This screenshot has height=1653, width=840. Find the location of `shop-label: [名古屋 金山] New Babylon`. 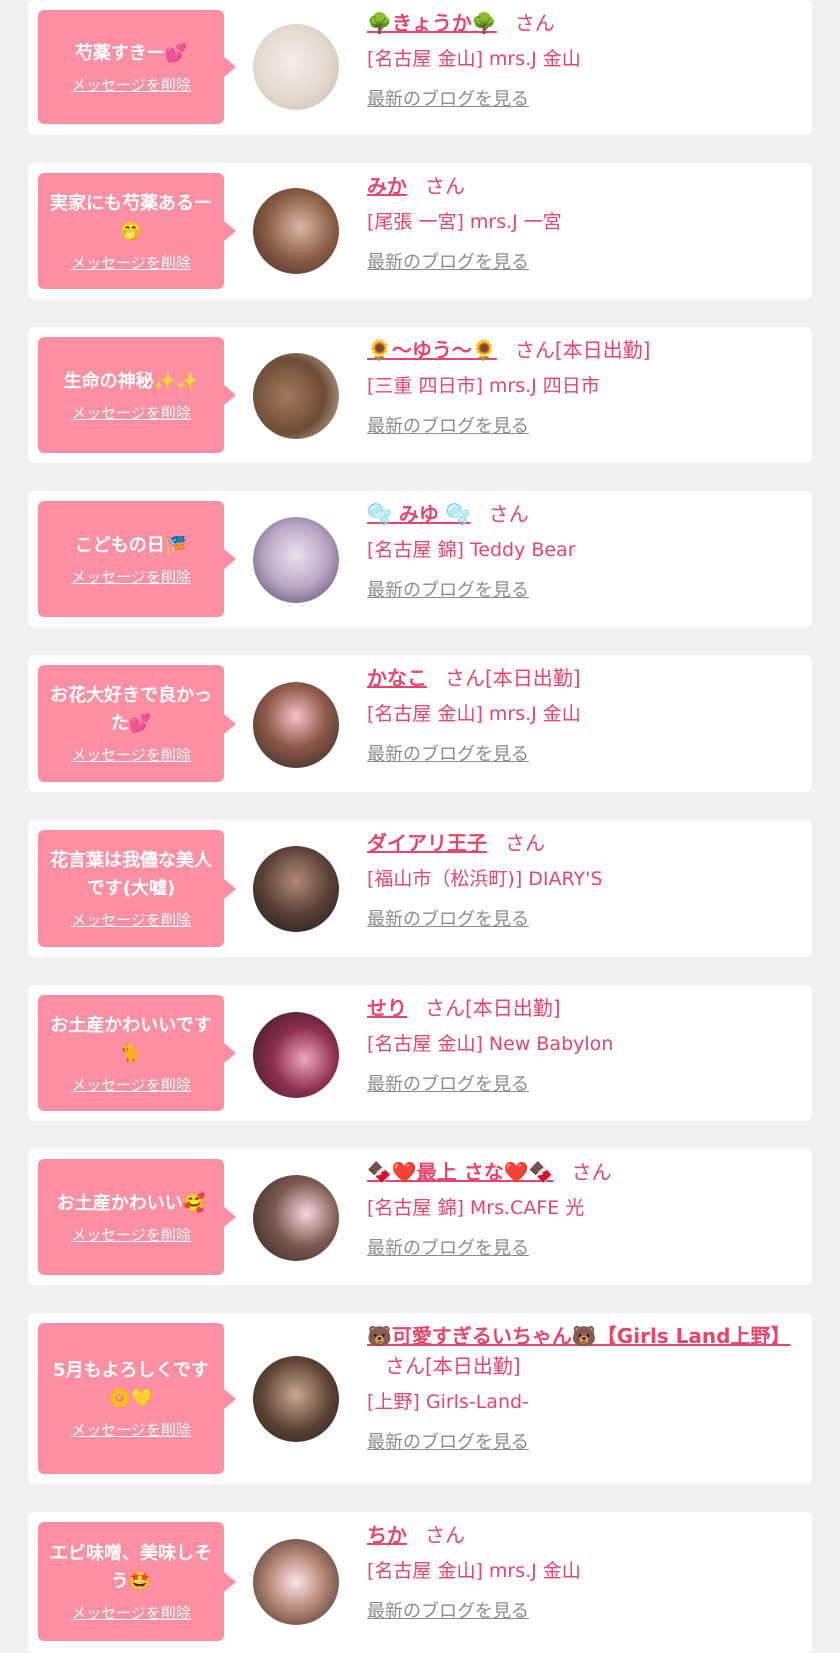

shop-label: [名古屋 金山] New Babylon is located at coordinates (490, 1044).